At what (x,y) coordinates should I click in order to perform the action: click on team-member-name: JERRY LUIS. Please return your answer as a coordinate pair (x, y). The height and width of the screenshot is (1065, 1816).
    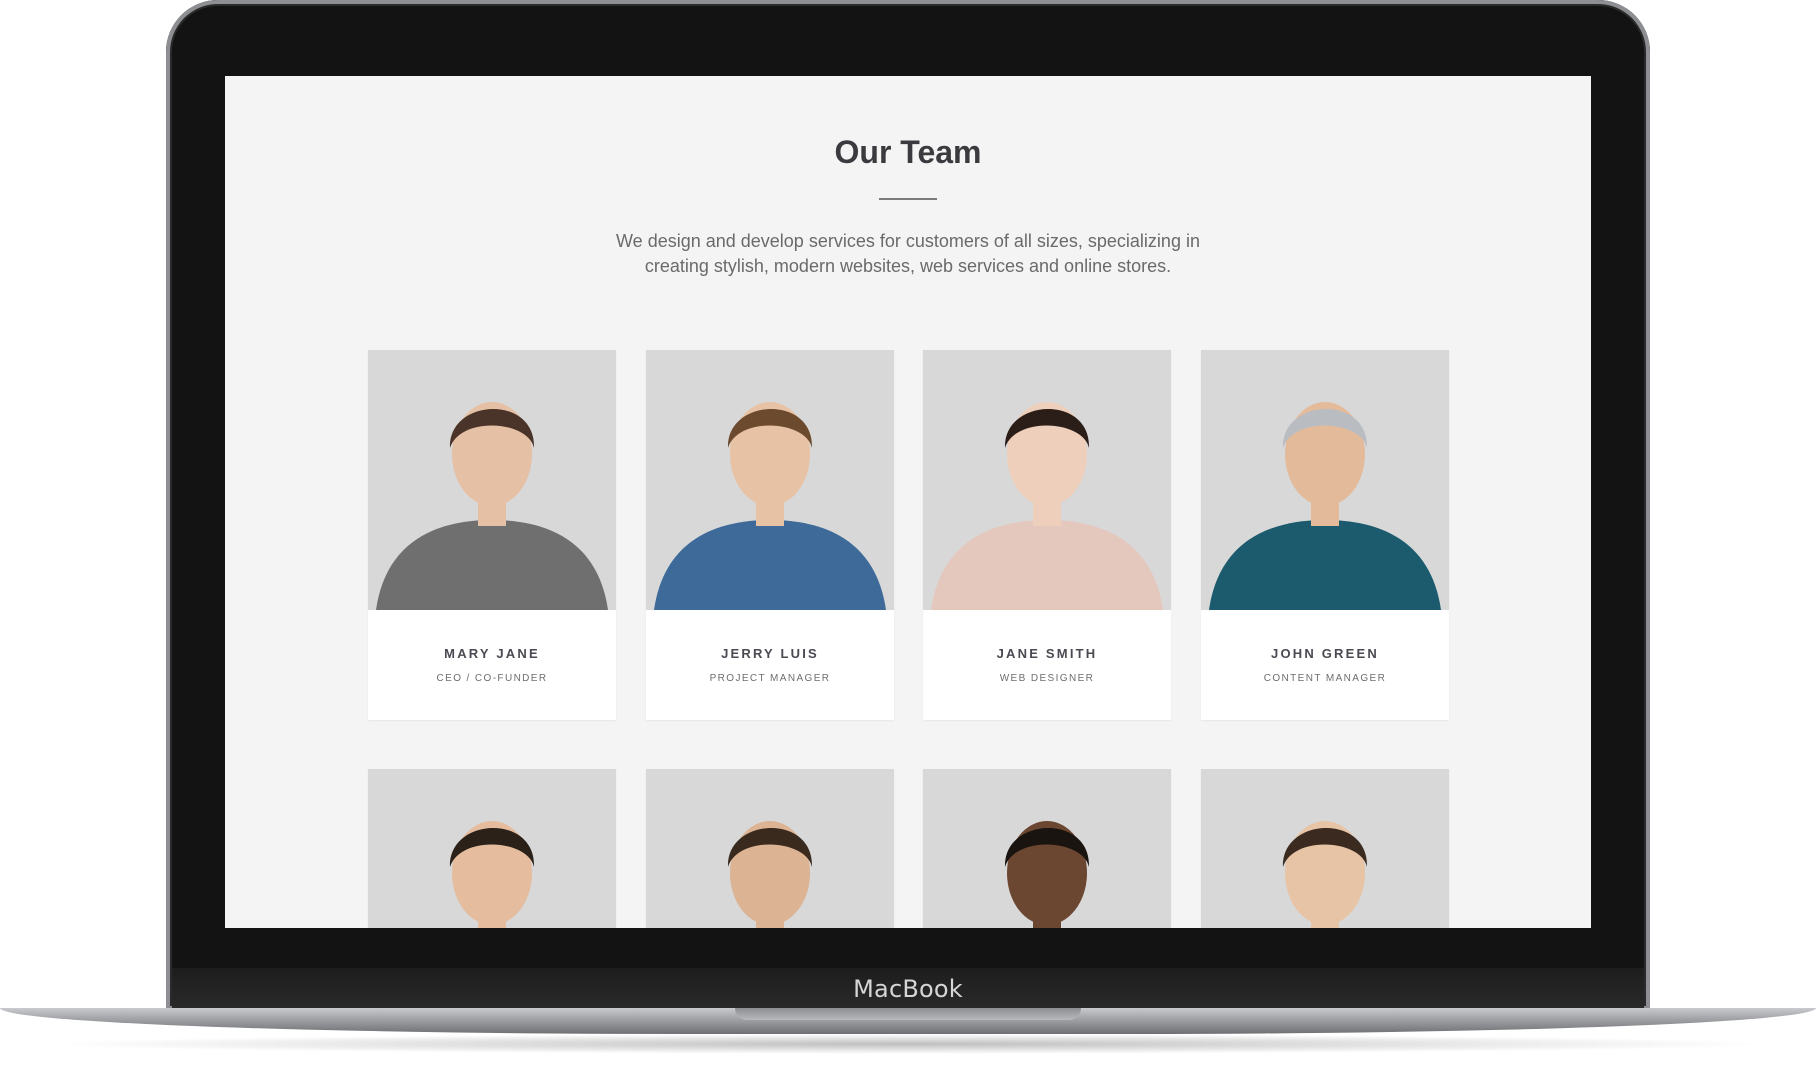
    Looking at the image, I should click on (770, 653).